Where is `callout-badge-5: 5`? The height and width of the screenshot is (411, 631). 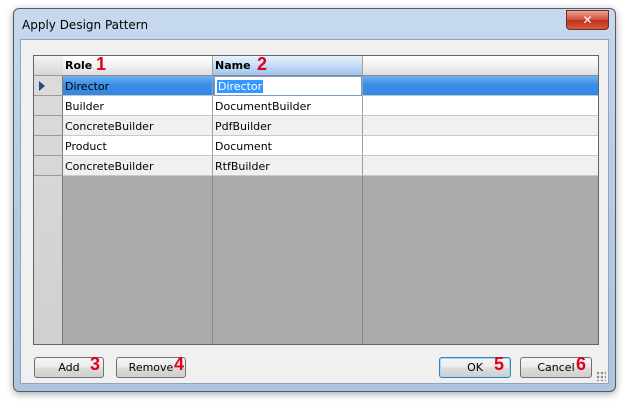
callout-badge-5: 5 is located at coordinates (499, 364).